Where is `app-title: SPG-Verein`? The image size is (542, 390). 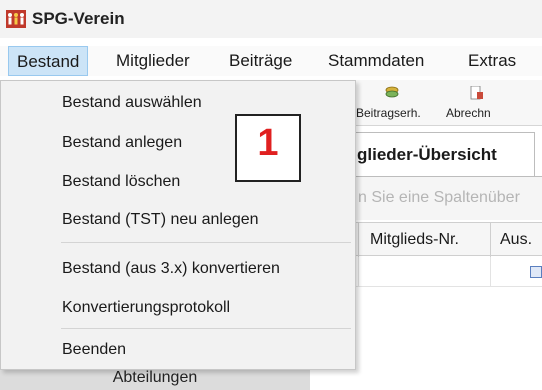 app-title: SPG-Verein is located at coordinates (78, 18).